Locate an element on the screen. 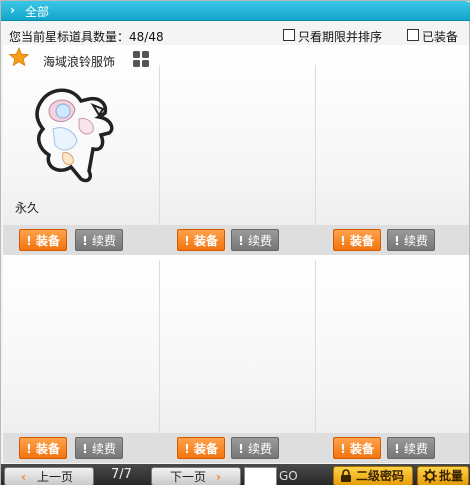 This screenshot has width=470, height=485. gear-icon is located at coordinates (430, 476).